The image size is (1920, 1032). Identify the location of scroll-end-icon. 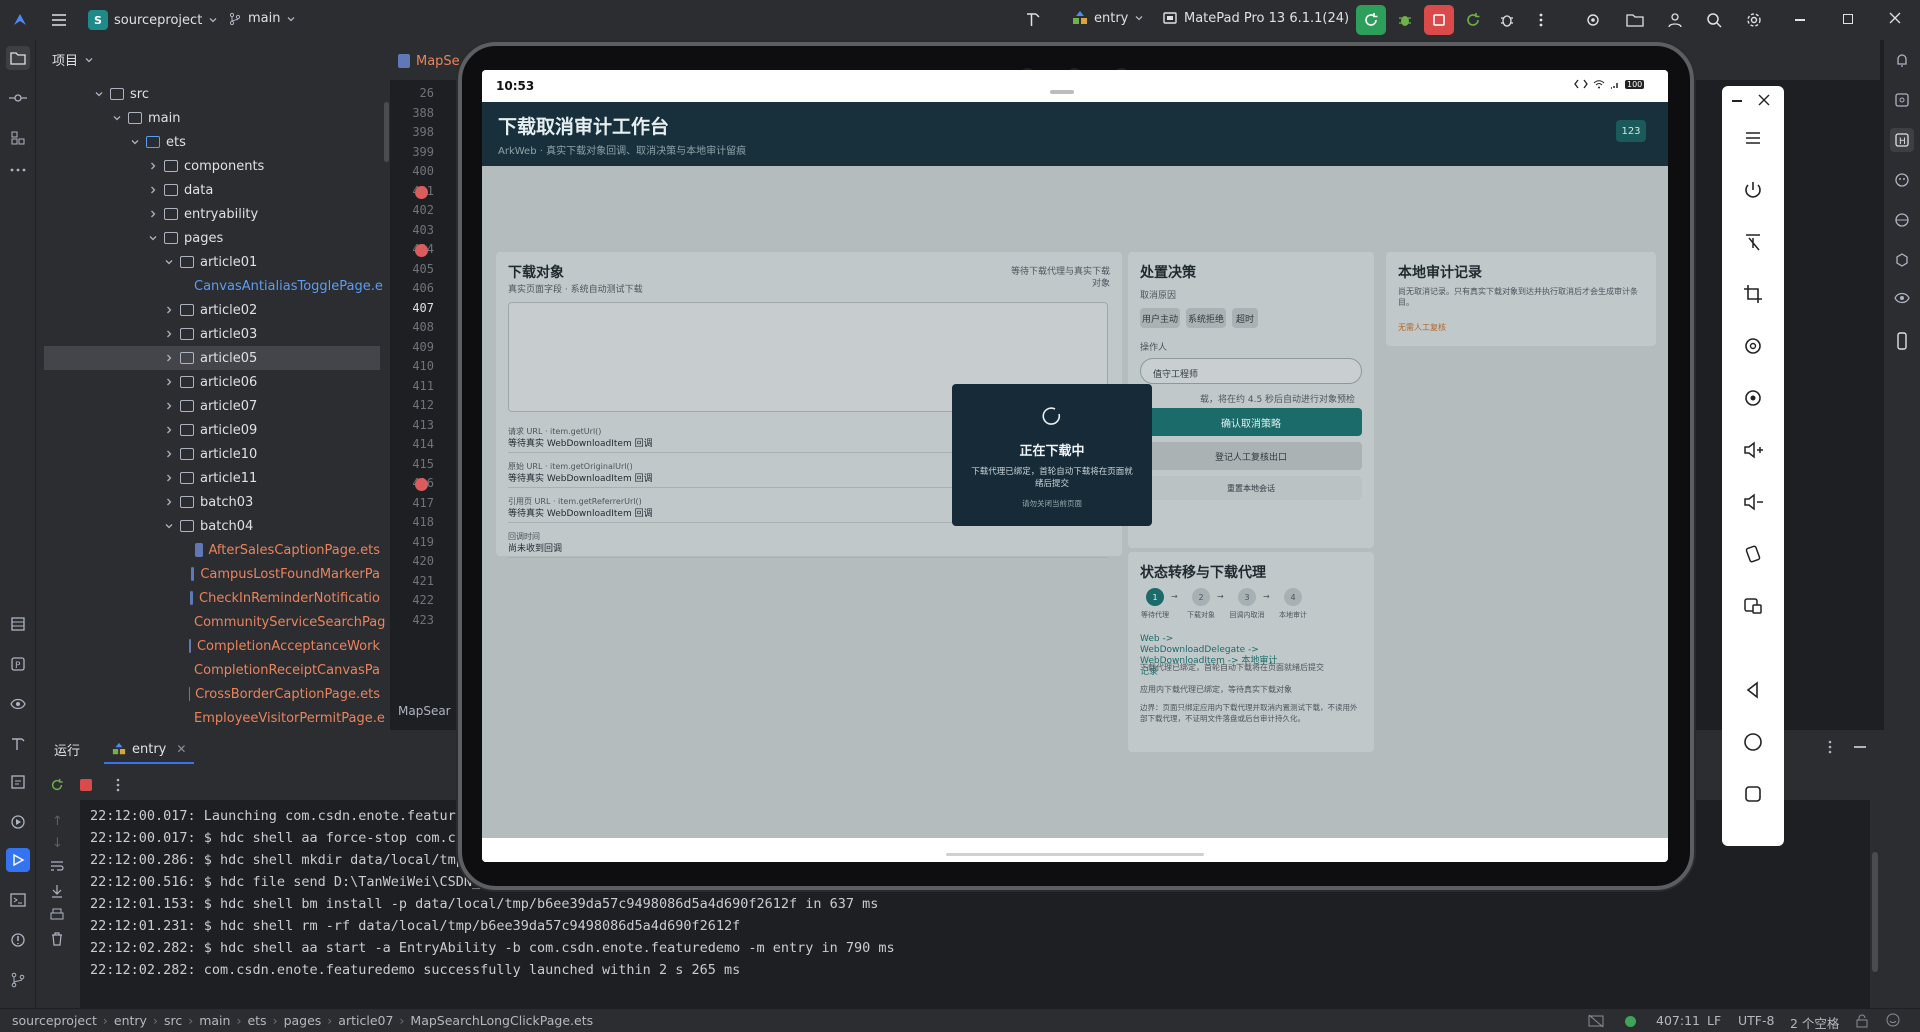
(57, 891).